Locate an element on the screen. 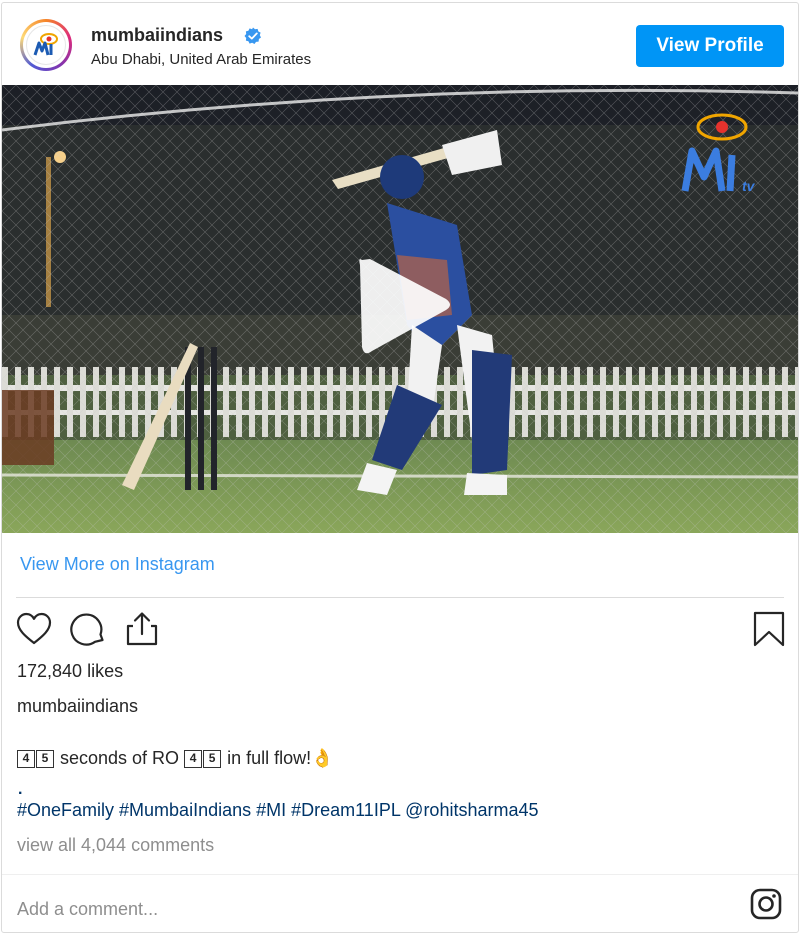 This screenshot has height=935, width=800. ok-hand-emoji: 👌 is located at coordinates (322, 758).